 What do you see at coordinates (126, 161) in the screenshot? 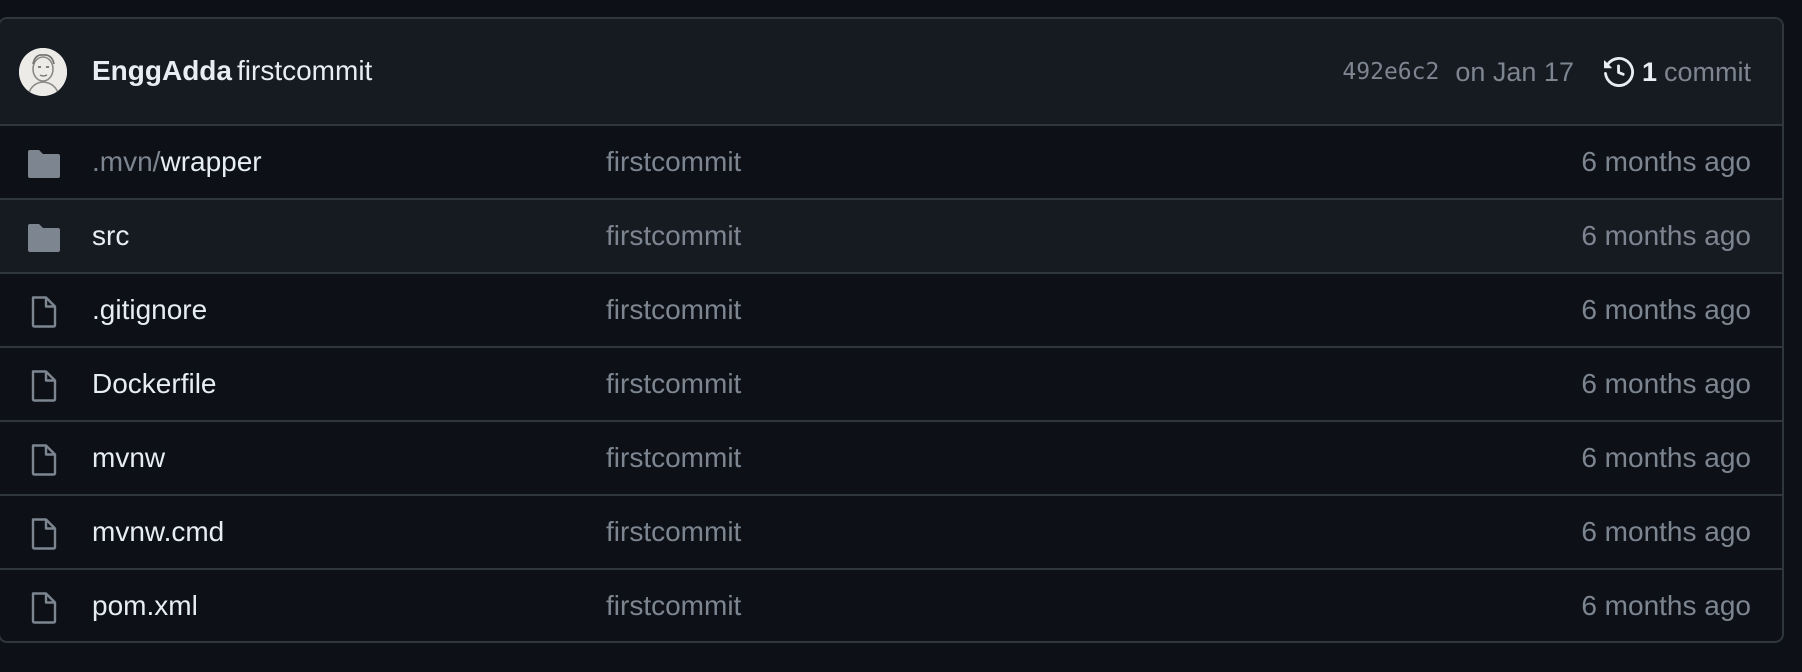
I see `path-prefix: .mvn/` at bounding box center [126, 161].